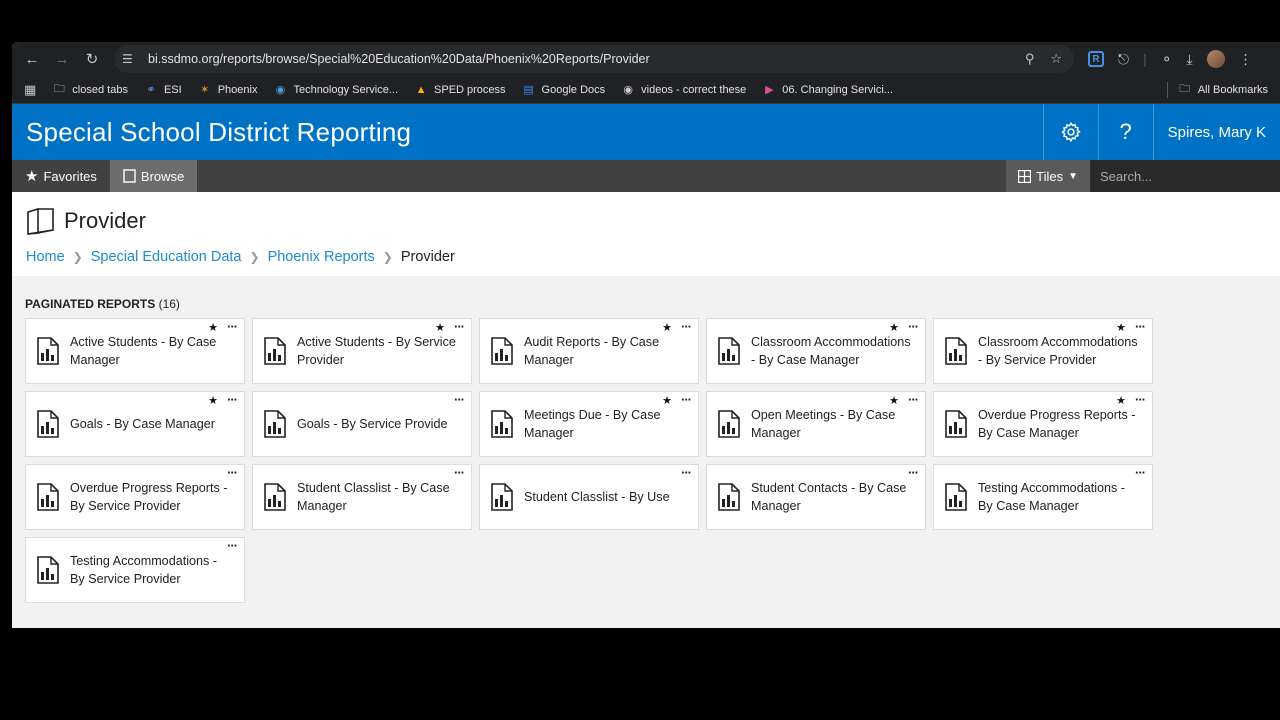  Describe the element at coordinates (59, 89) in the screenshot. I see `folder-icon: 🗀` at that location.